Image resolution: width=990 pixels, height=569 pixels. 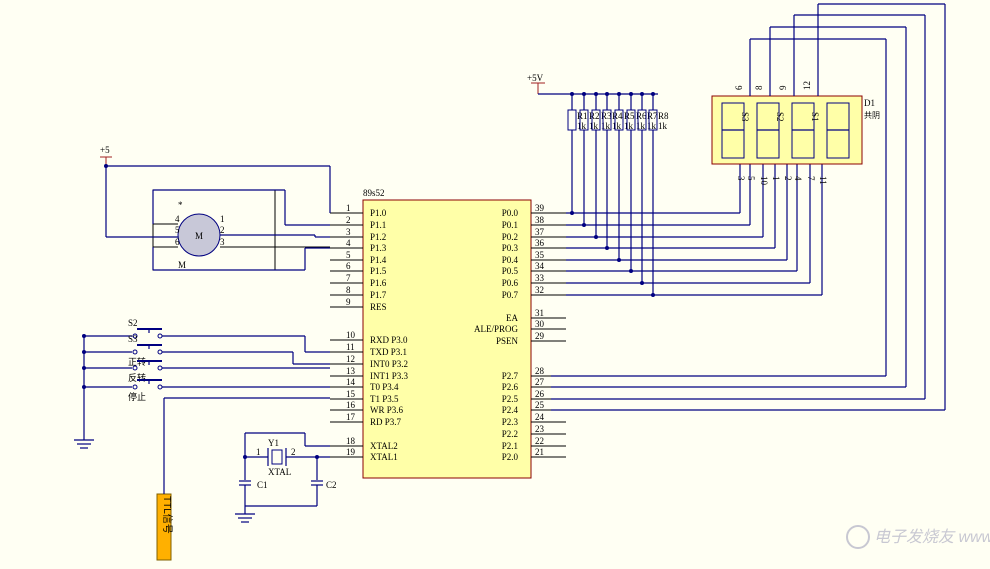 I want to click on mcu-pin-label: P1.5, so click(x=378, y=271).